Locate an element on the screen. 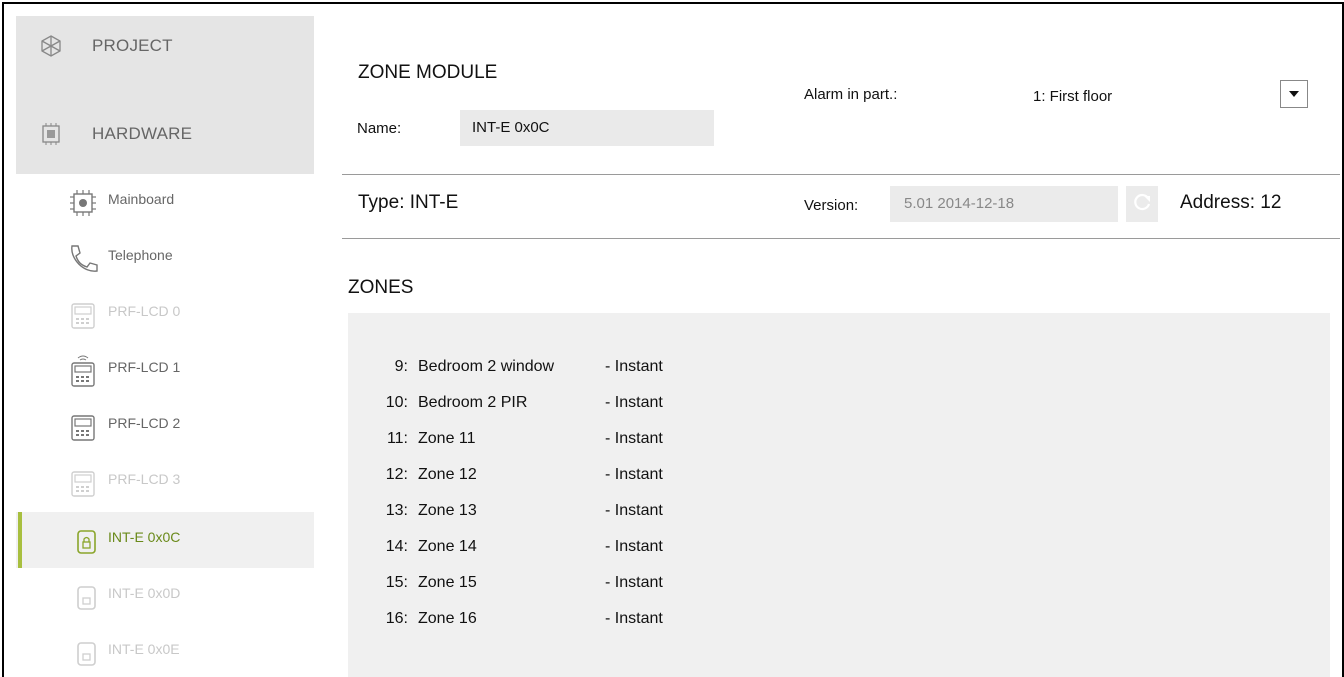 Image resolution: width=1344 pixels, height=677 pixels. sidebar-item-prf-lcd-3: PRF-LCD 3 is located at coordinates (165, 482).